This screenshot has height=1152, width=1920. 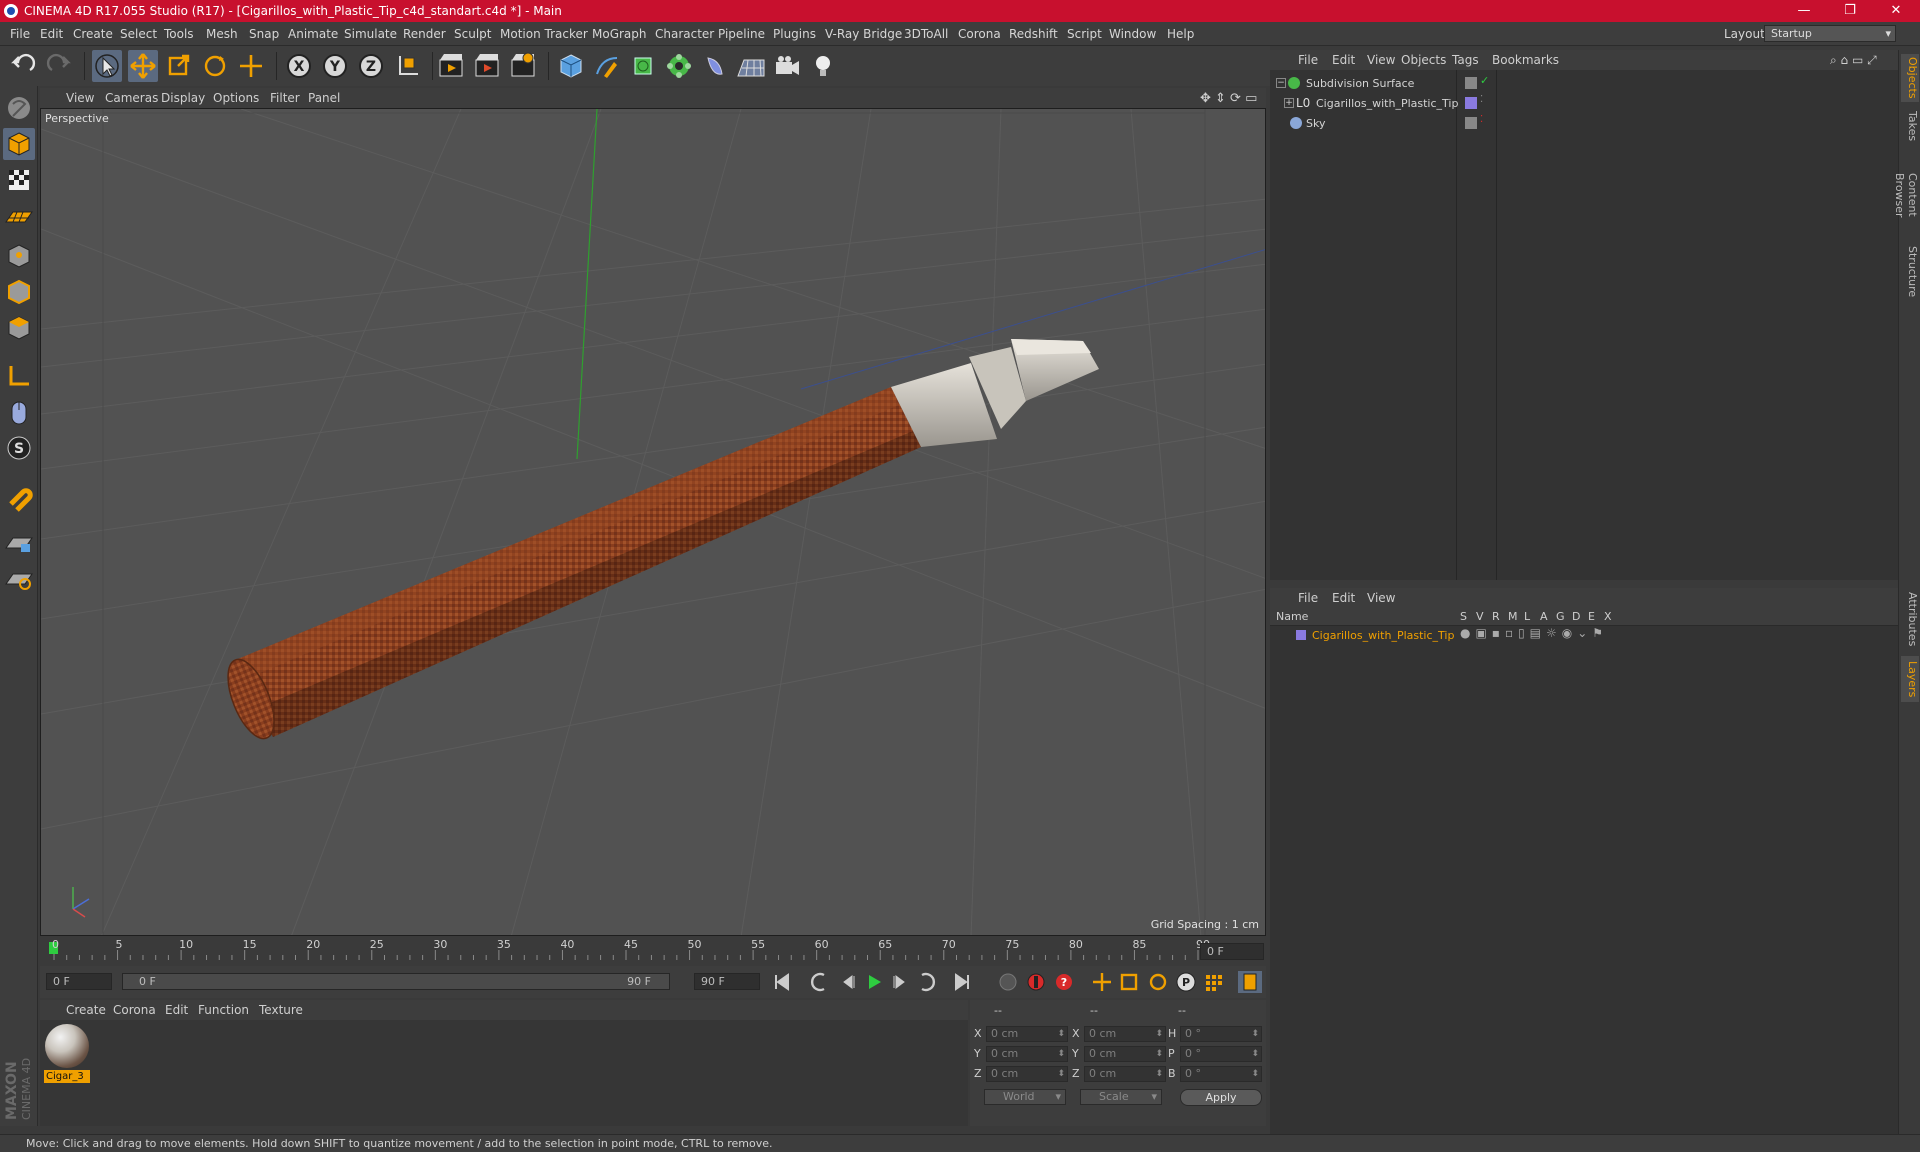 What do you see at coordinates (313, 34) in the screenshot?
I see `menu-animate: Animate` at bounding box center [313, 34].